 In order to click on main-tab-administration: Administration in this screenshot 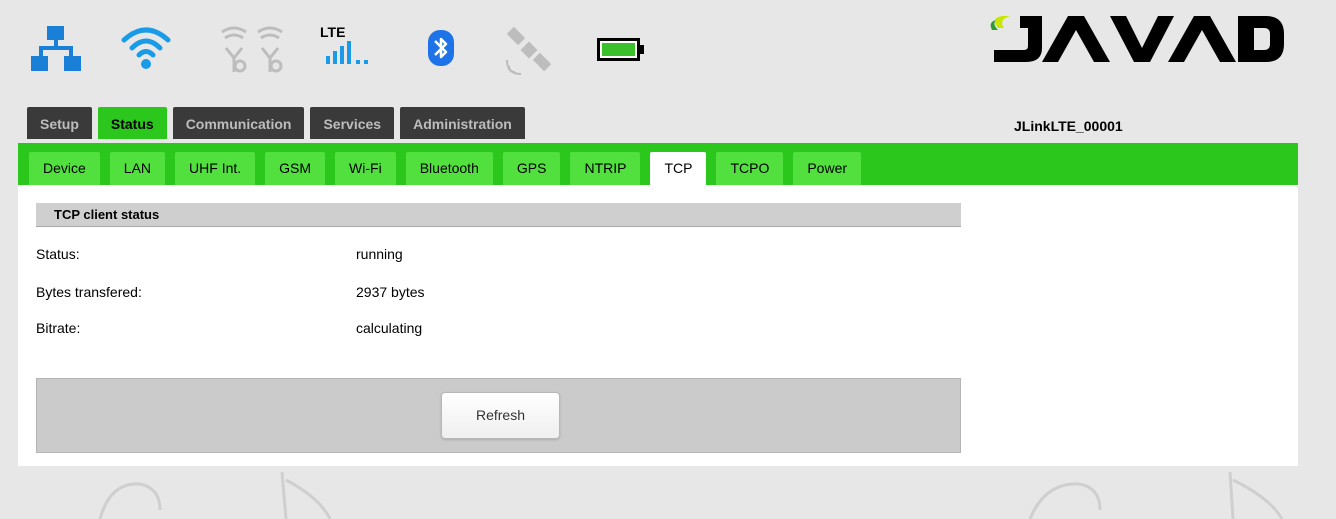, I will do `click(462, 123)`.